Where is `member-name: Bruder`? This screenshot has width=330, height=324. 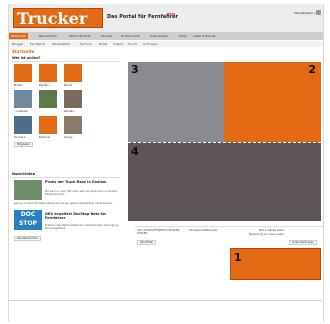
member-name: Bruder is located at coordinates (18, 85).